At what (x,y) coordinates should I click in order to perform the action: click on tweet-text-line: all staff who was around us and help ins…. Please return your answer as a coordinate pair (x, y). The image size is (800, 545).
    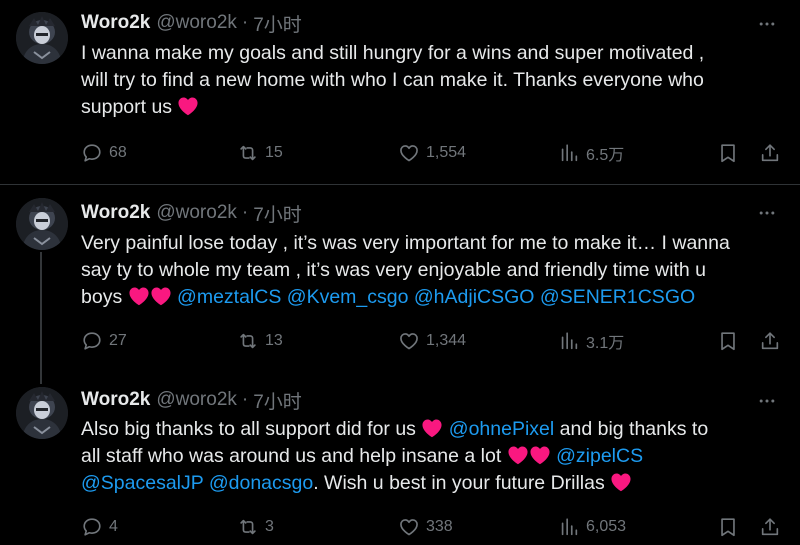
    Looking at the image, I should click on (431, 456).